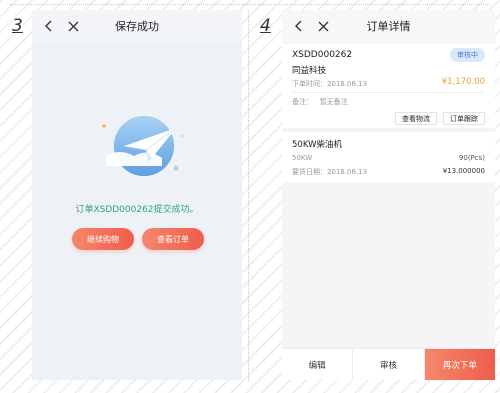  I want to click on step-number-3: 3, so click(17, 26).